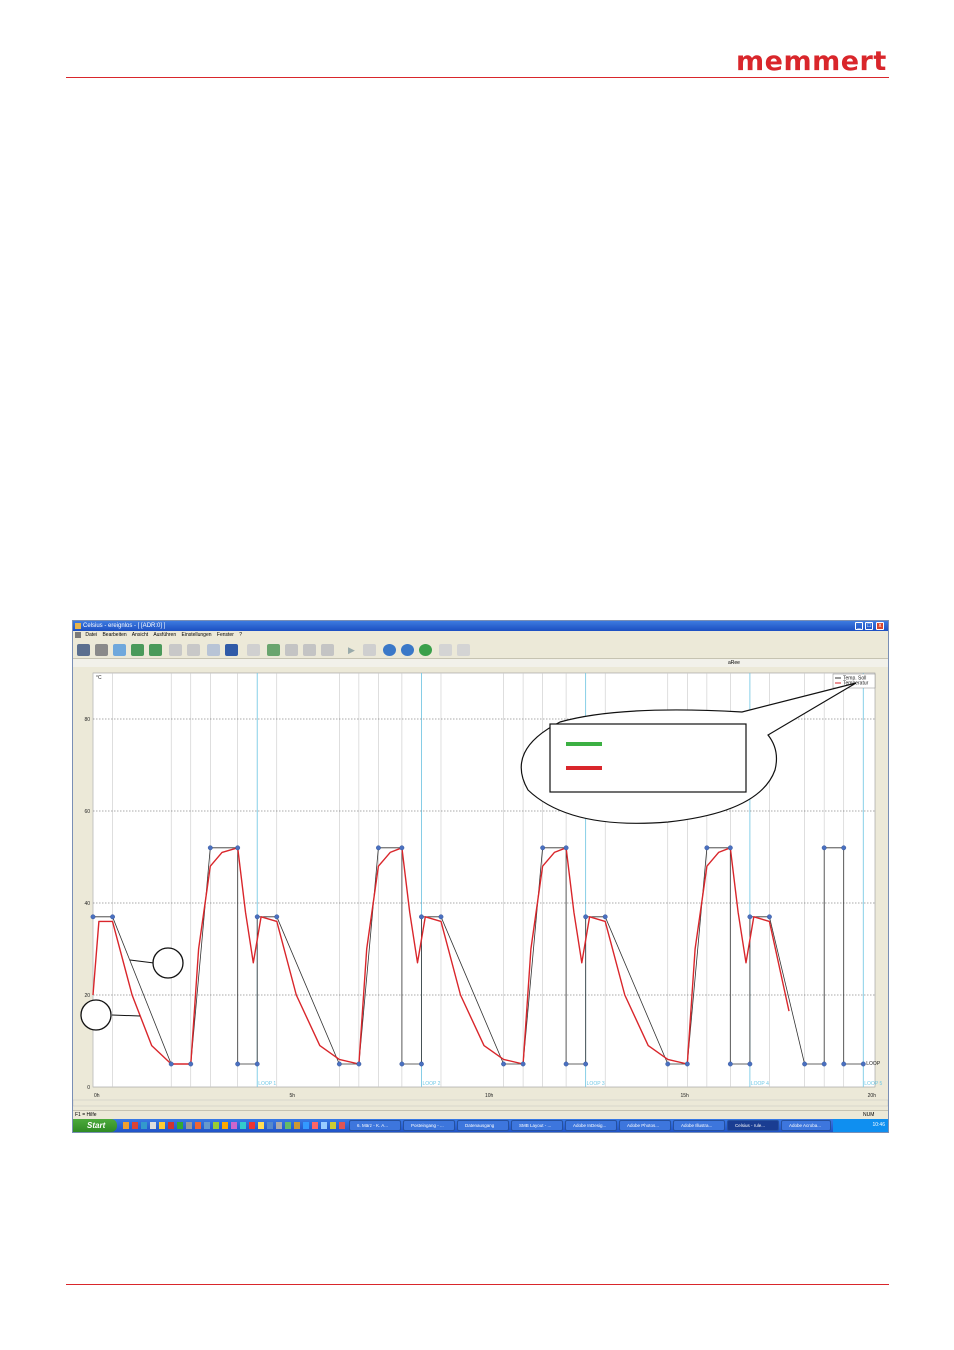 The image size is (954, 1350). What do you see at coordinates (869, 626) in the screenshot?
I see `maximize-icon: □` at bounding box center [869, 626].